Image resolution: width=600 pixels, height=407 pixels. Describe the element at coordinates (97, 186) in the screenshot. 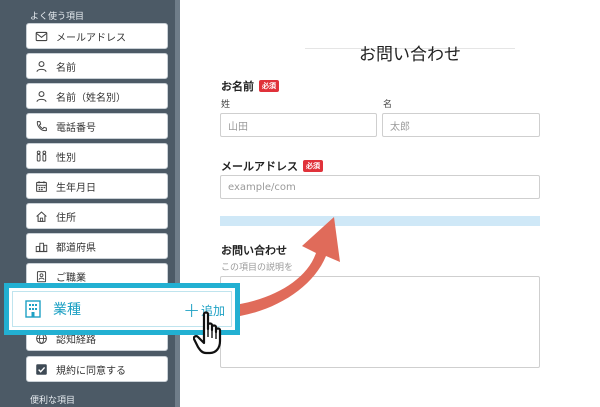

I see `sidebar-item-birthdate: 生年月日` at that location.